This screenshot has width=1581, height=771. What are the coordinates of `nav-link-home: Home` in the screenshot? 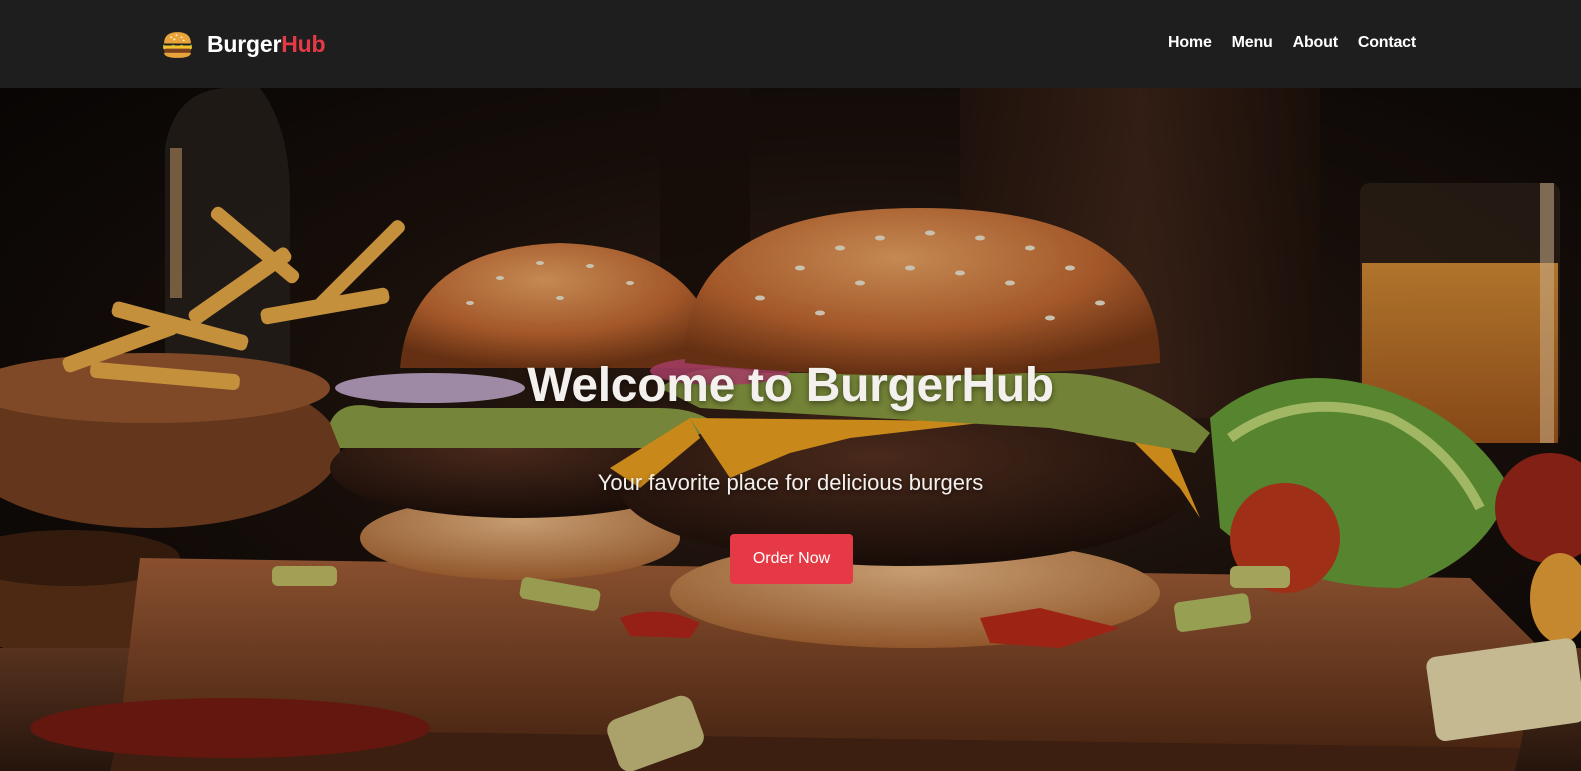 It's located at (1190, 43).